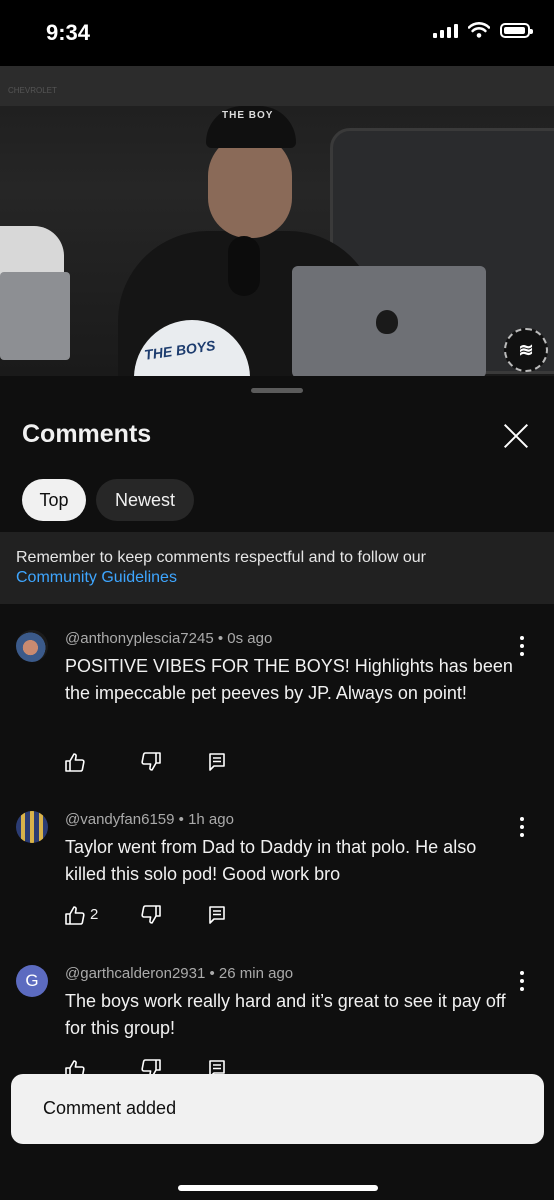 This screenshot has height=1200, width=554. What do you see at coordinates (248, 115) in the screenshot?
I see `video-hat-text: THE BOY` at bounding box center [248, 115].